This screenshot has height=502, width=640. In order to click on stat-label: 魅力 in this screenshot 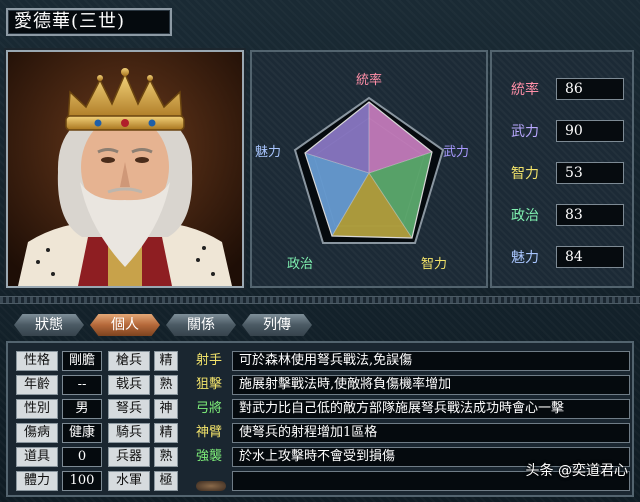, I will do `click(525, 258)`.